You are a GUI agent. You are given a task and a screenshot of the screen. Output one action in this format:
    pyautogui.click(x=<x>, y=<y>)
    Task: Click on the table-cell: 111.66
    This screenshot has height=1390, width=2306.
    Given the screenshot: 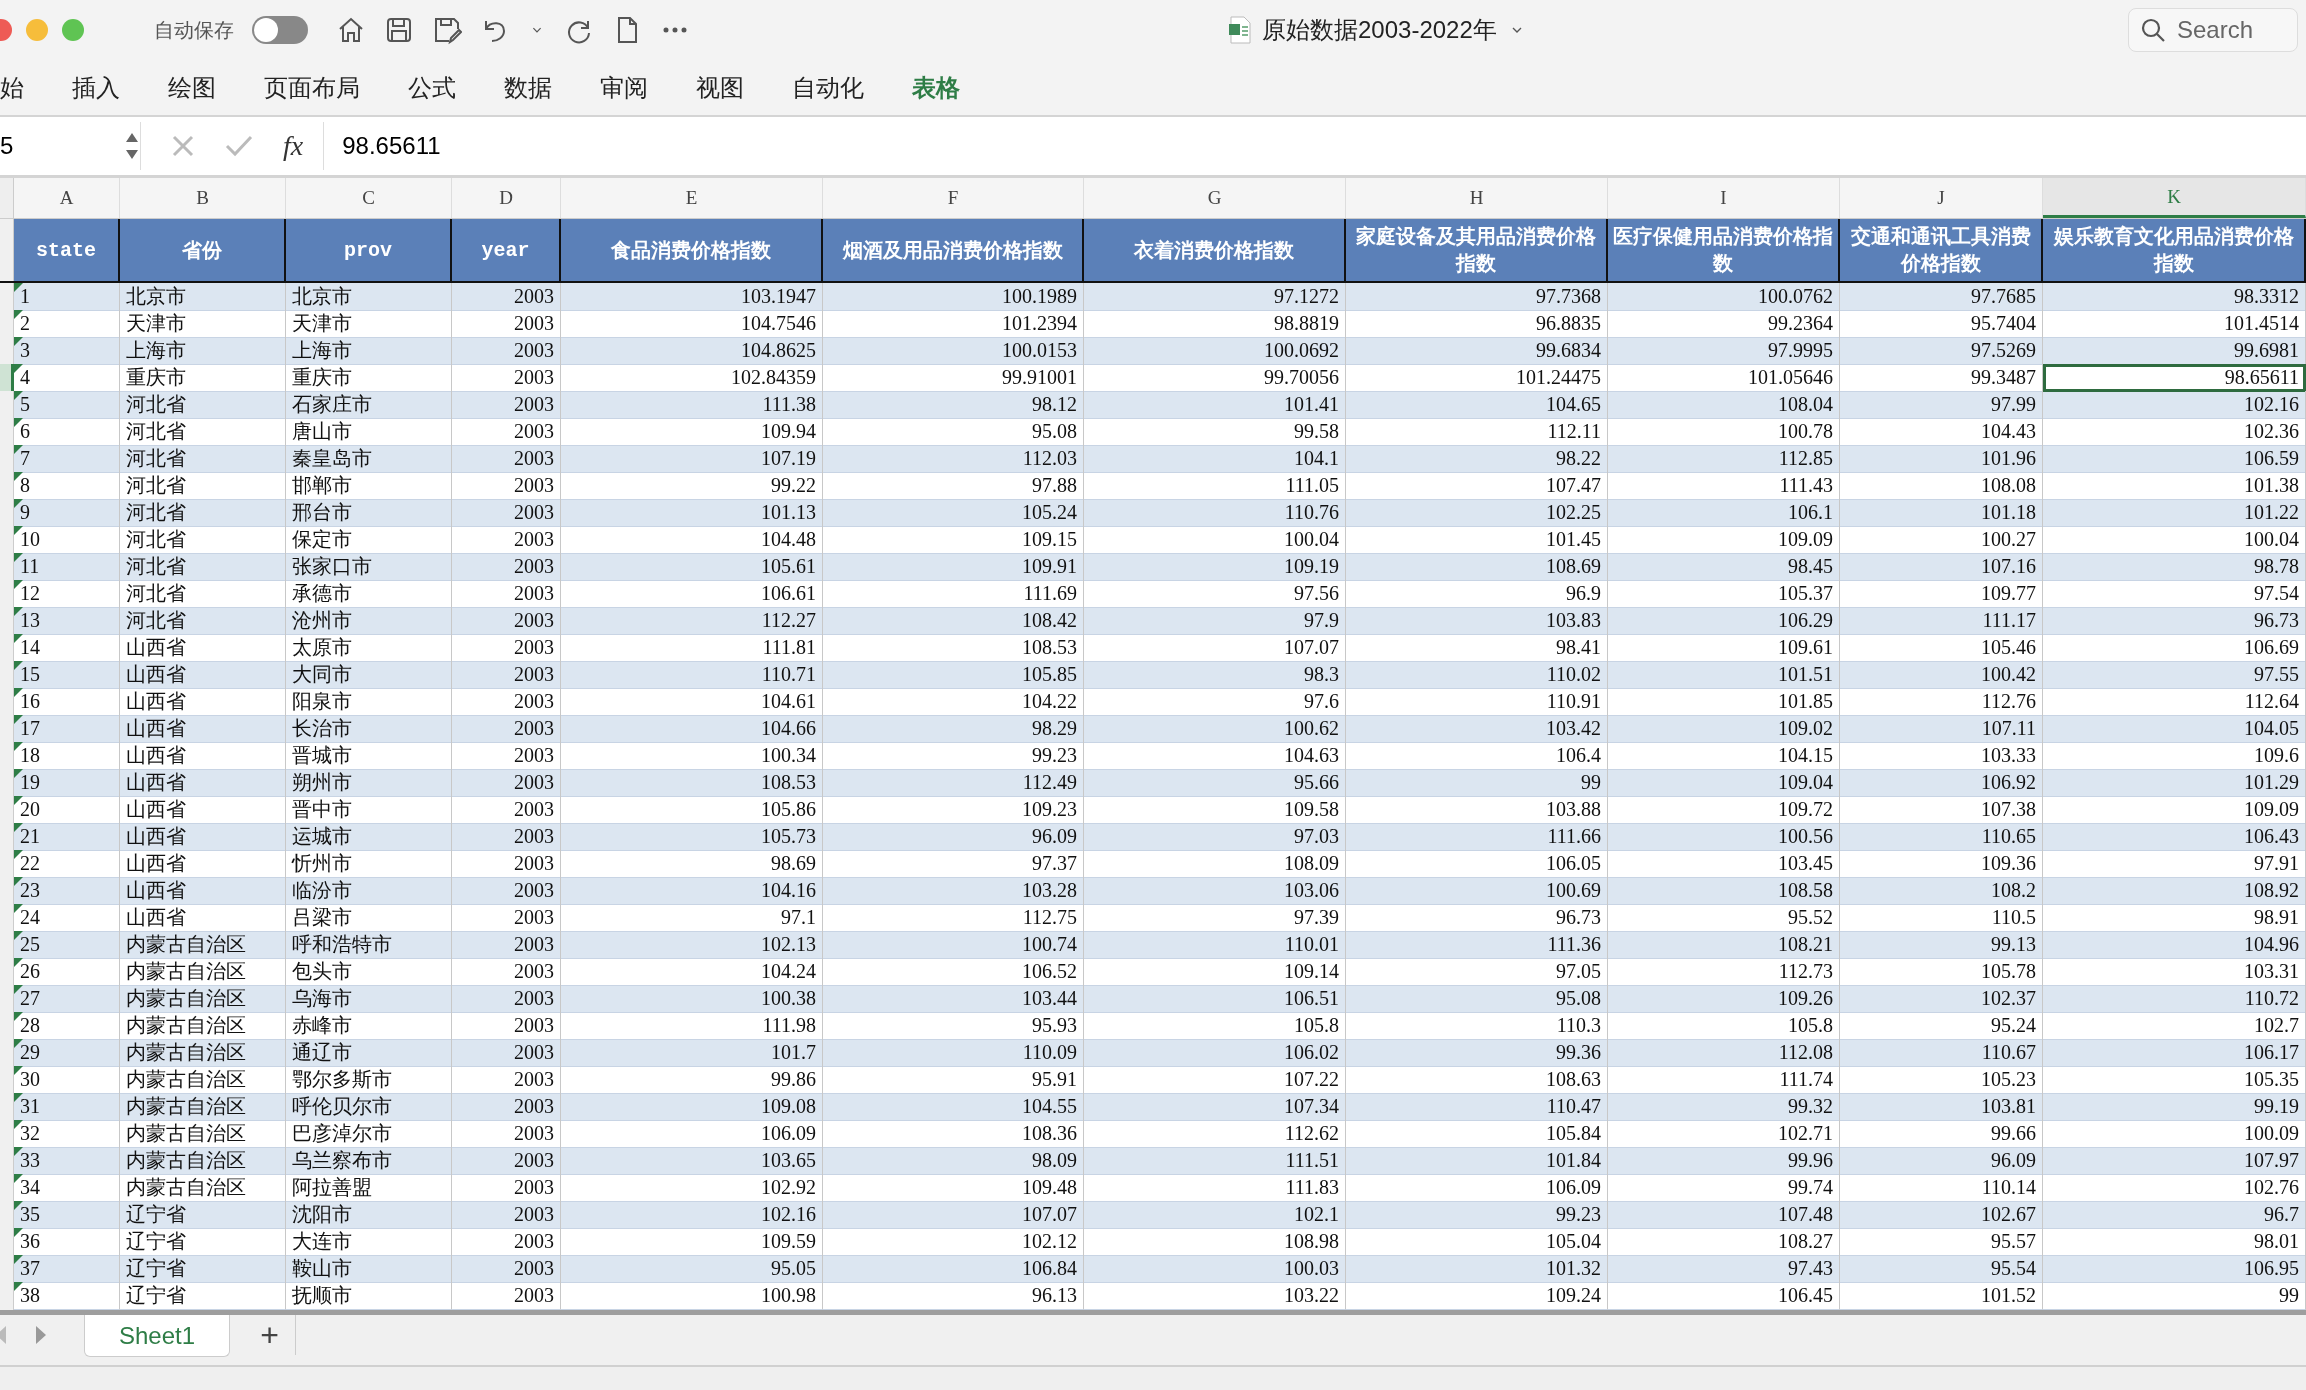 What is the action you would take?
    pyautogui.click(x=1477, y=837)
    